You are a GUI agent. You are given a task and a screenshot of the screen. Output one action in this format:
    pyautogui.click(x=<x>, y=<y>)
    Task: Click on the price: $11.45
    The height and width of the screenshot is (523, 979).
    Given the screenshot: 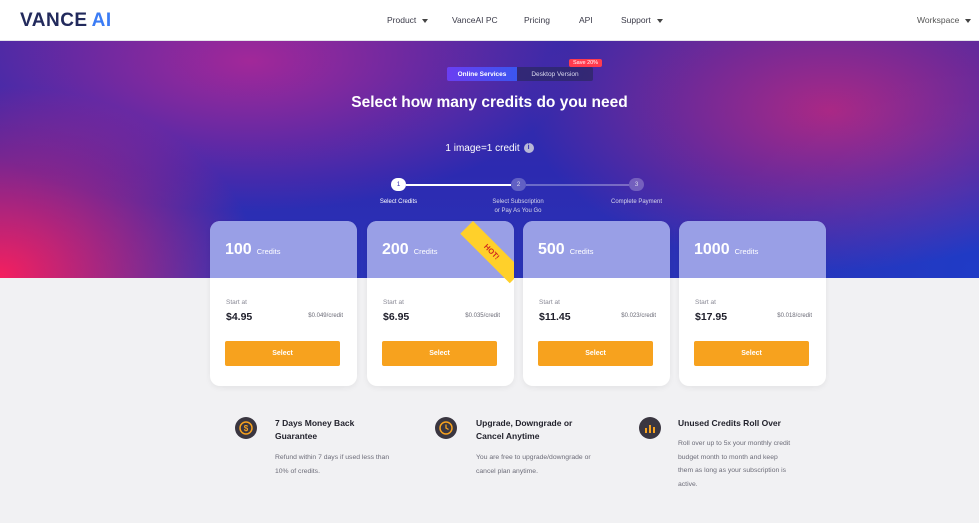 What is the action you would take?
    pyautogui.click(x=555, y=317)
    